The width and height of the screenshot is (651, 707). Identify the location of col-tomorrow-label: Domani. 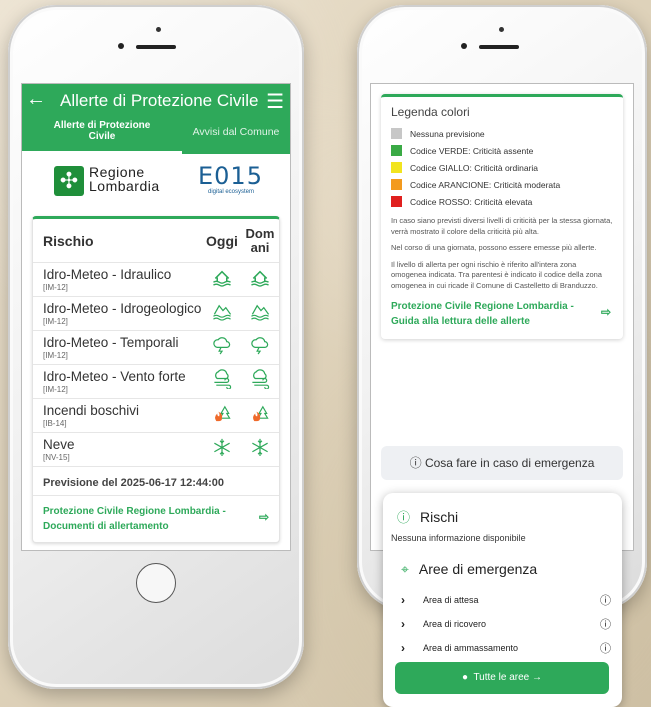
(260, 240).